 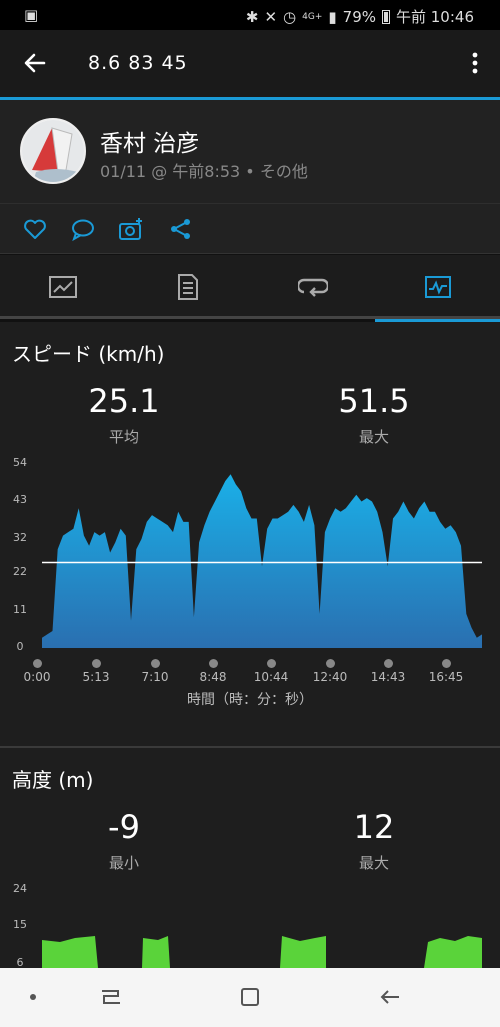 What do you see at coordinates (374, 827) in the screenshot?
I see `altitude-max-value: 12` at bounding box center [374, 827].